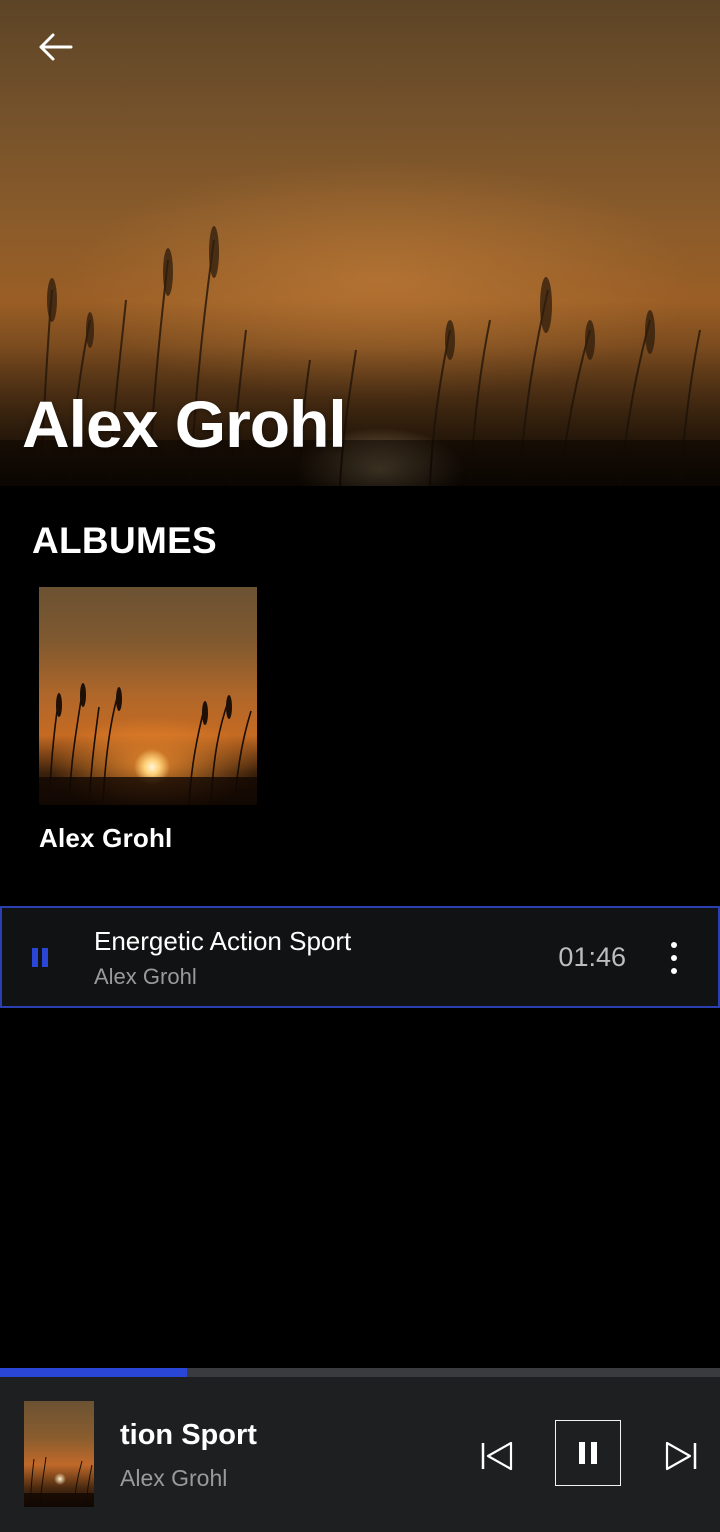 Image resolution: width=720 pixels, height=1532 pixels. Describe the element at coordinates (184, 424) in the screenshot. I see `artist-name: Alex Grohl` at that location.